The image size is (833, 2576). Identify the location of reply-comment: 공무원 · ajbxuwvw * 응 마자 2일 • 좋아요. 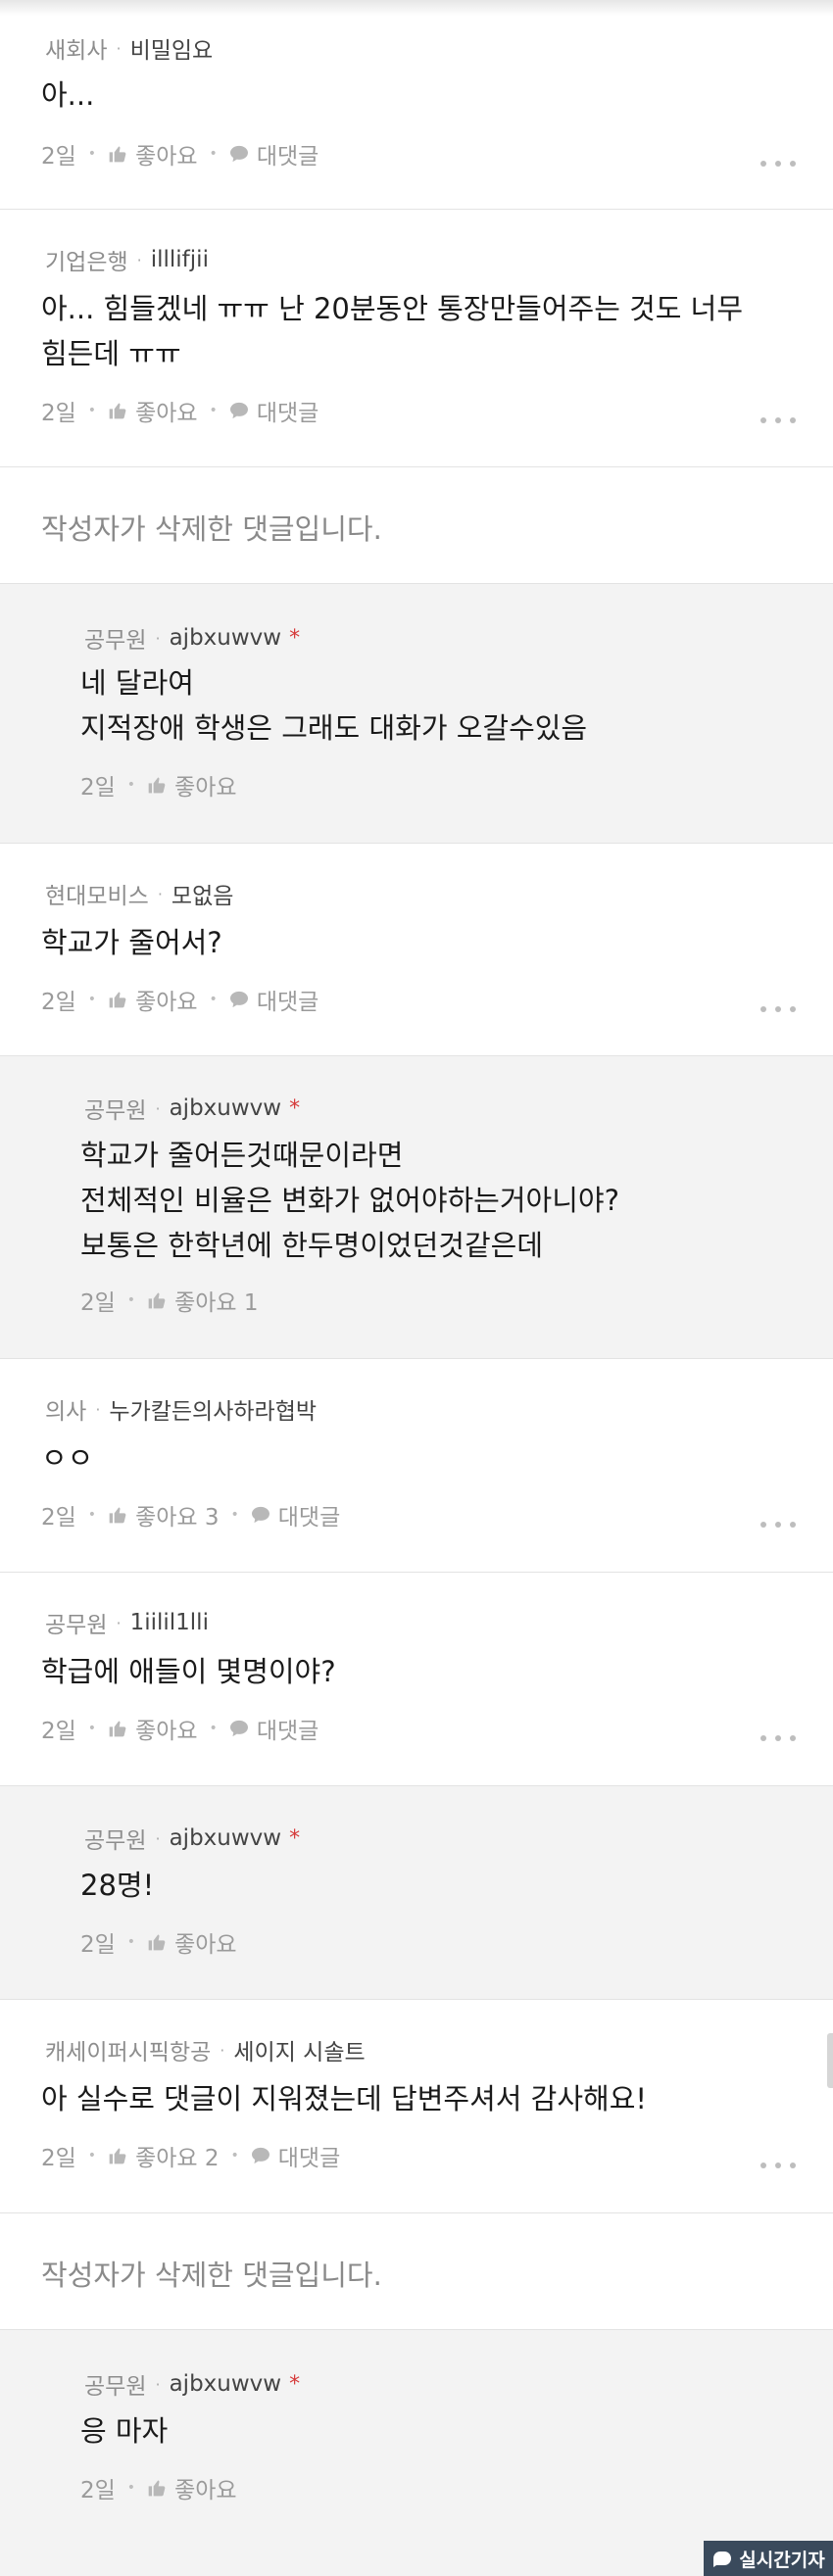
(416, 2453).